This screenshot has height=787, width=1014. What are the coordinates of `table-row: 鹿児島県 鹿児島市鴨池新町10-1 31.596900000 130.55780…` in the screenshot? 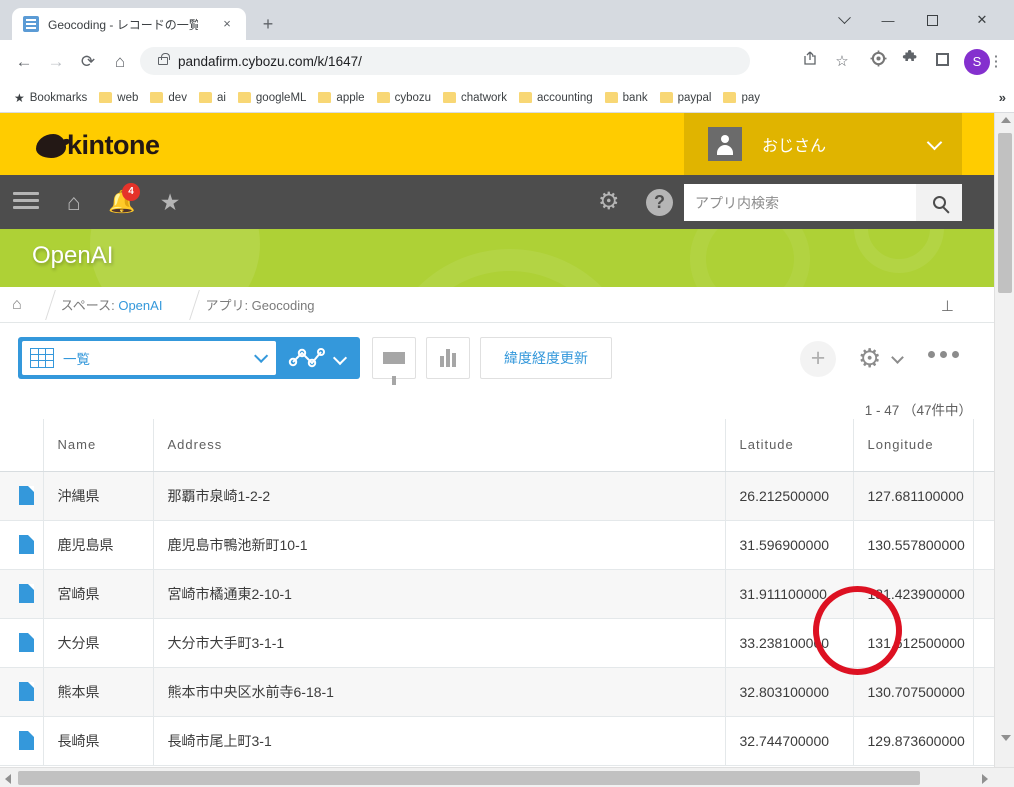 It's located at (497, 545).